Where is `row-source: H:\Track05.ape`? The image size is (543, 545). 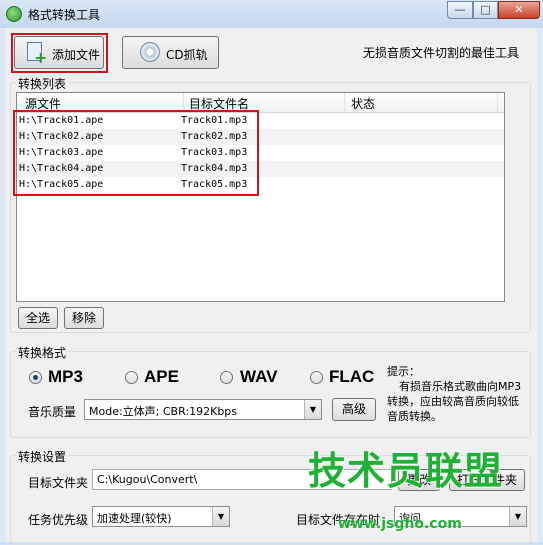 row-source: H:\Track05.ape is located at coordinates (61, 184).